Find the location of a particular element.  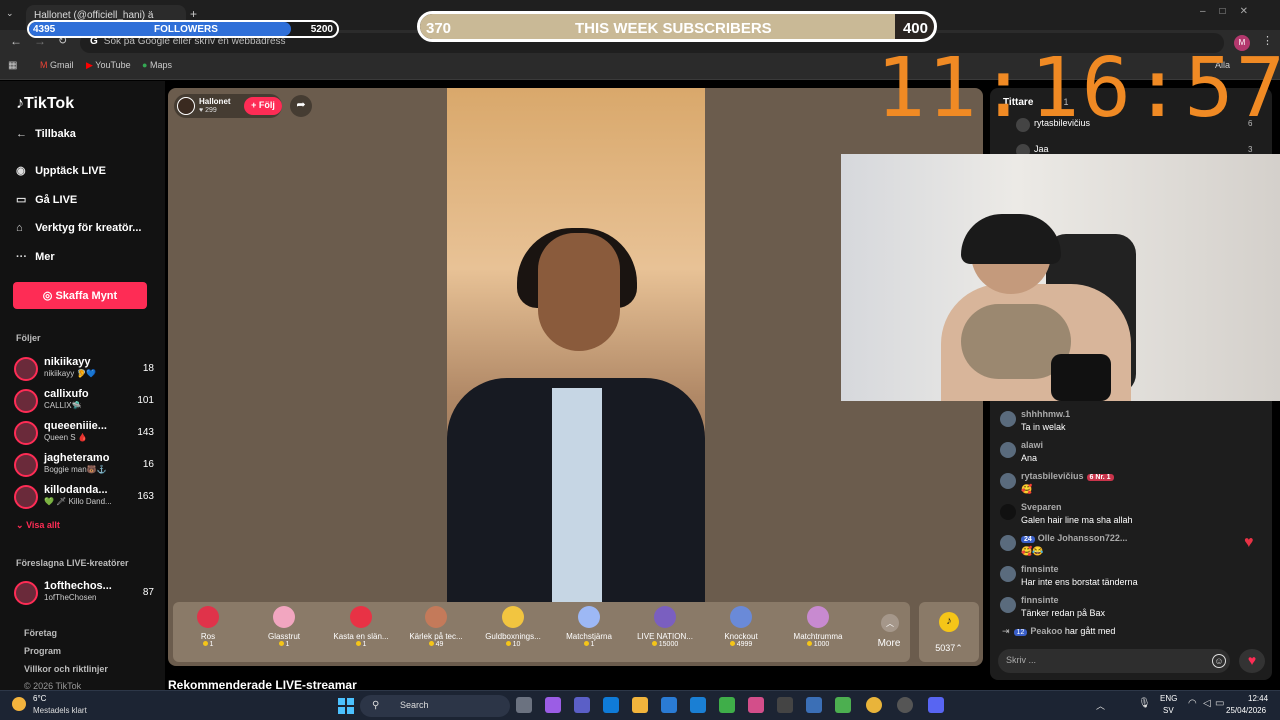

copilot-icon is located at coordinates (553, 705).